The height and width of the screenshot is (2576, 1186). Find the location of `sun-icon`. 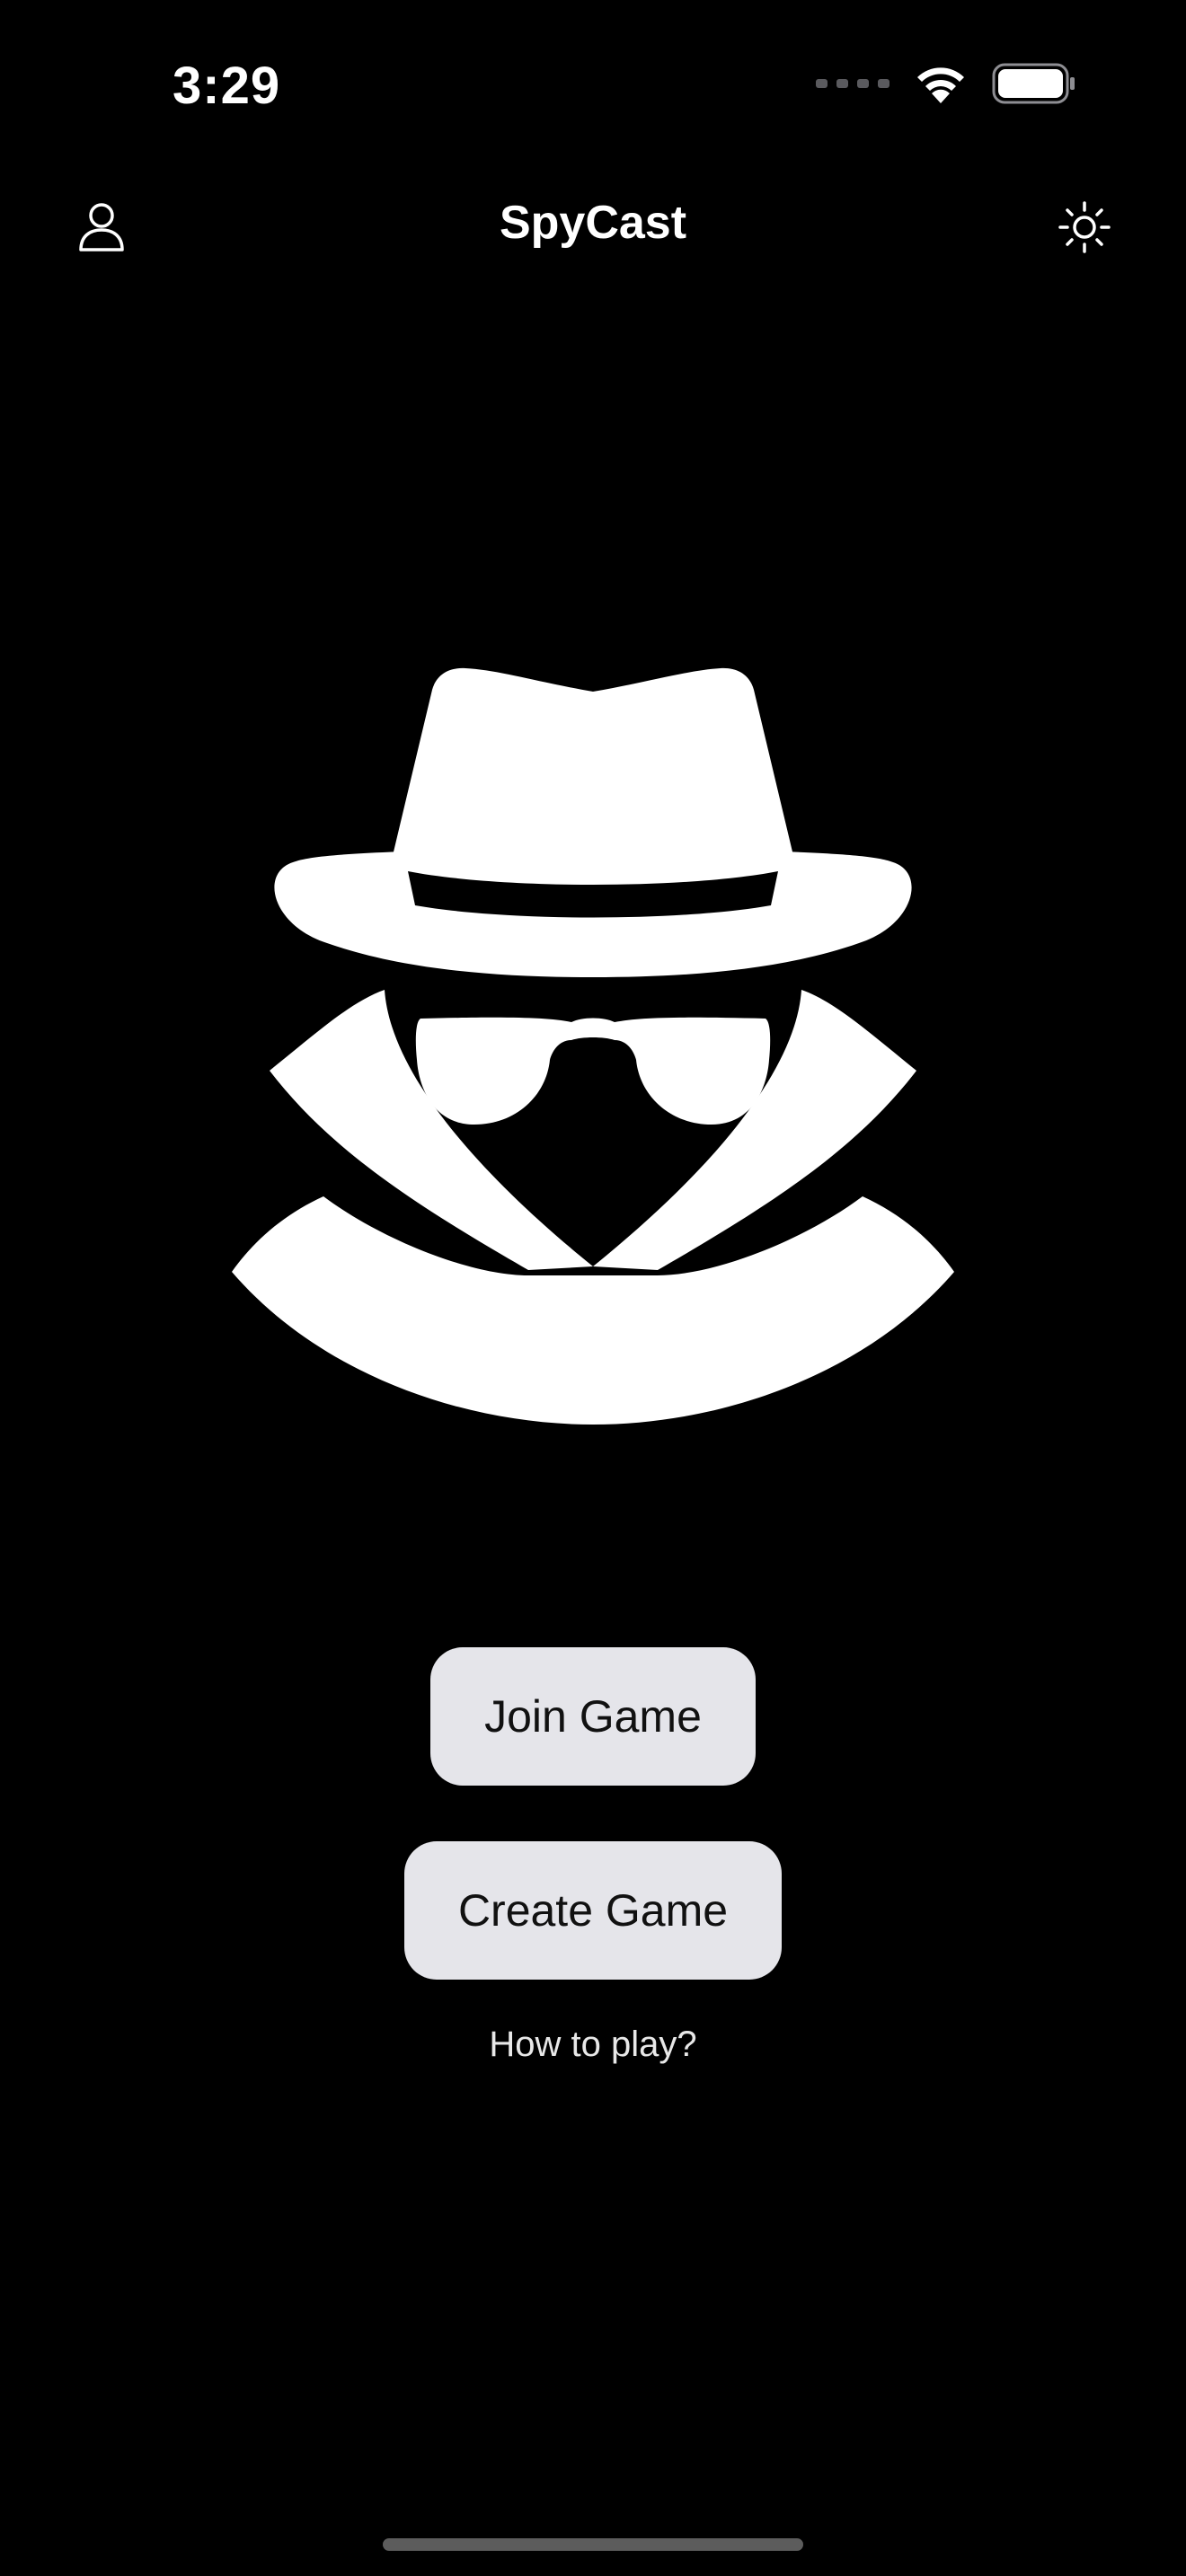

sun-icon is located at coordinates (1084, 227).